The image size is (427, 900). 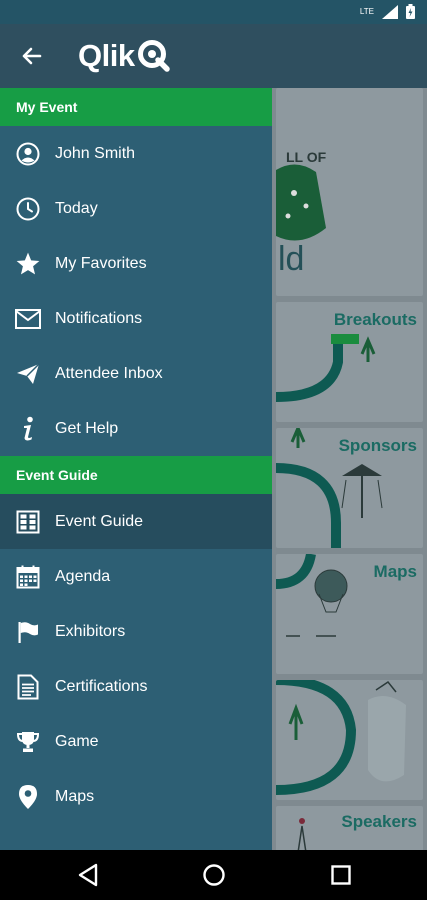 What do you see at coordinates (28, 796) in the screenshot?
I see `map-pin-icon` at bounding box center [28, 796].